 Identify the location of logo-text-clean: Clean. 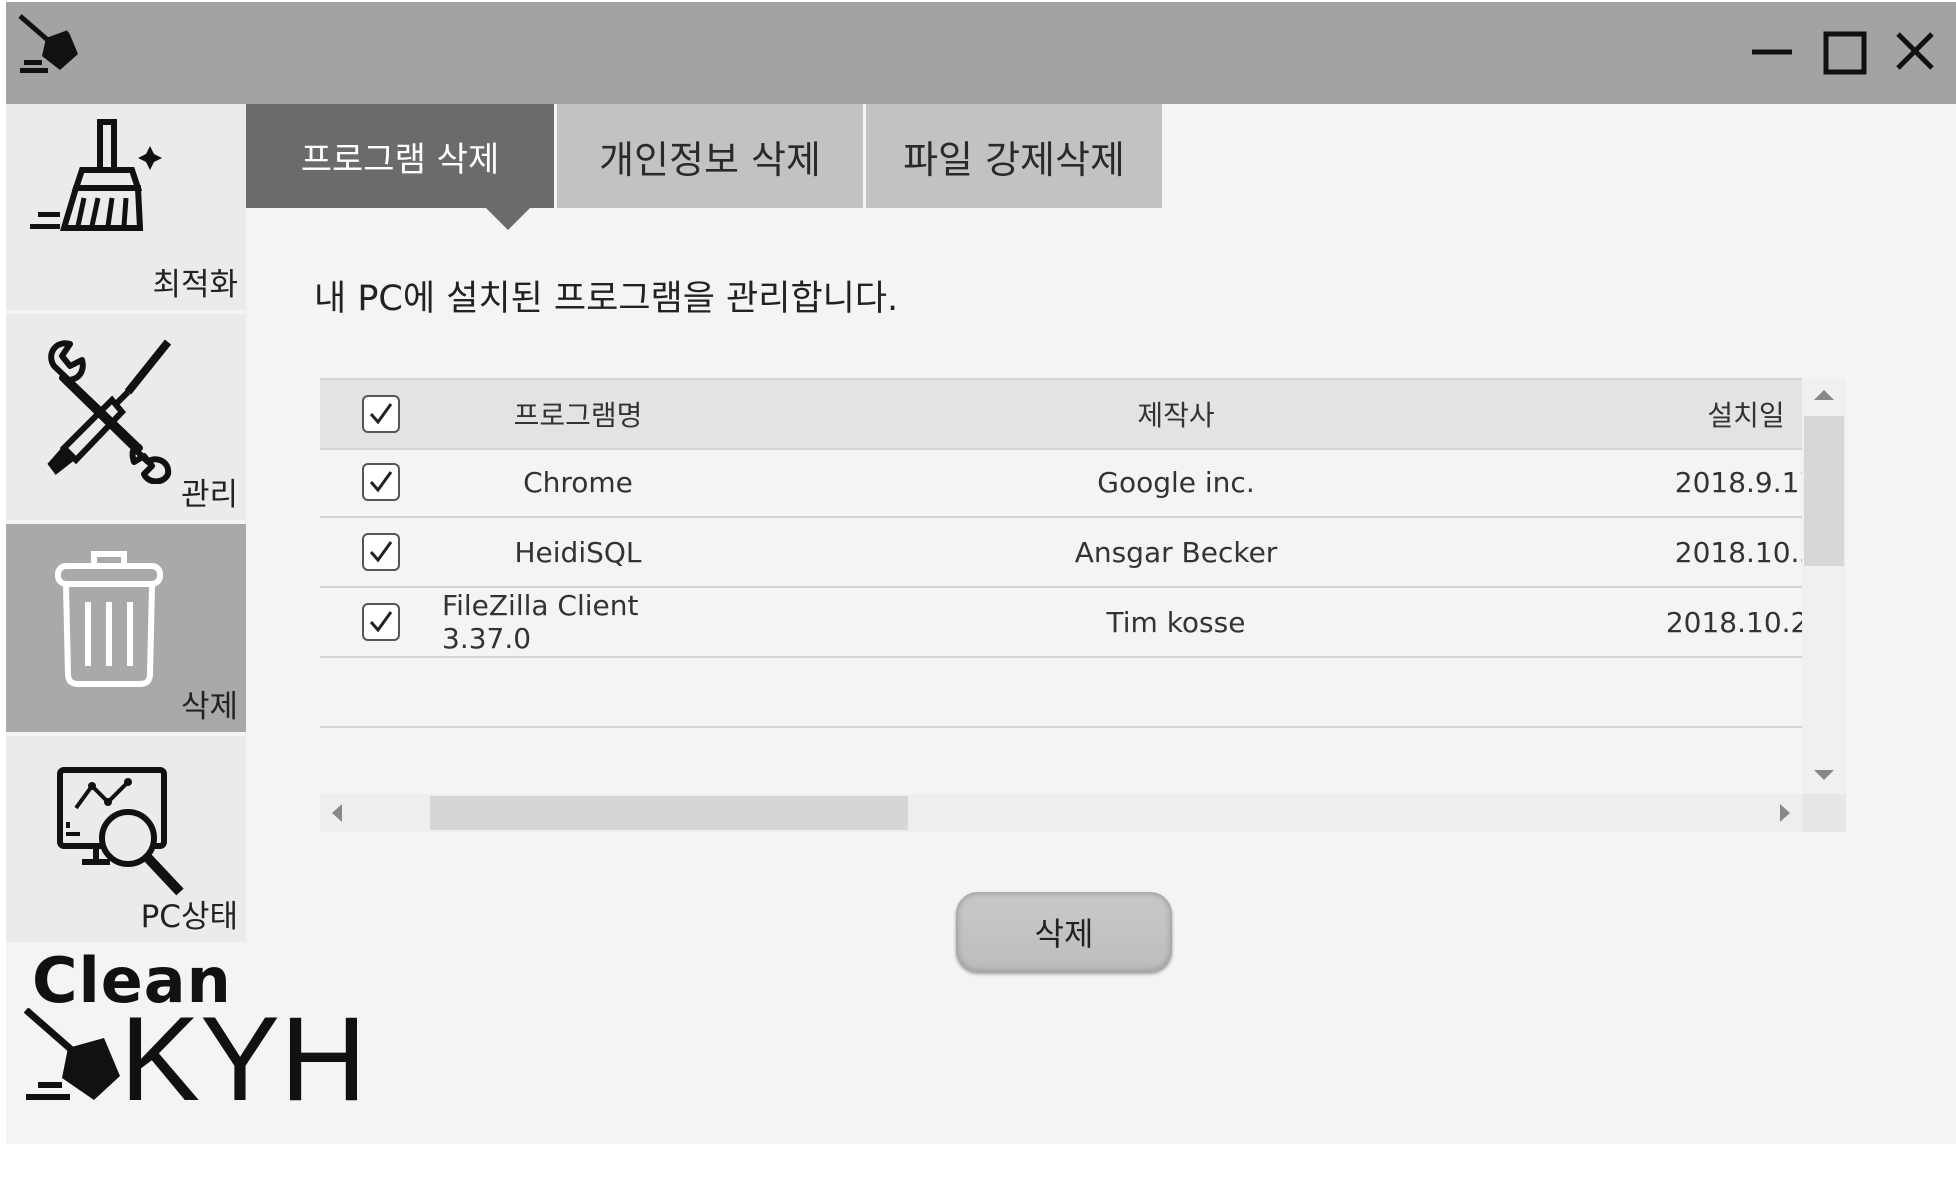
(132, 980).